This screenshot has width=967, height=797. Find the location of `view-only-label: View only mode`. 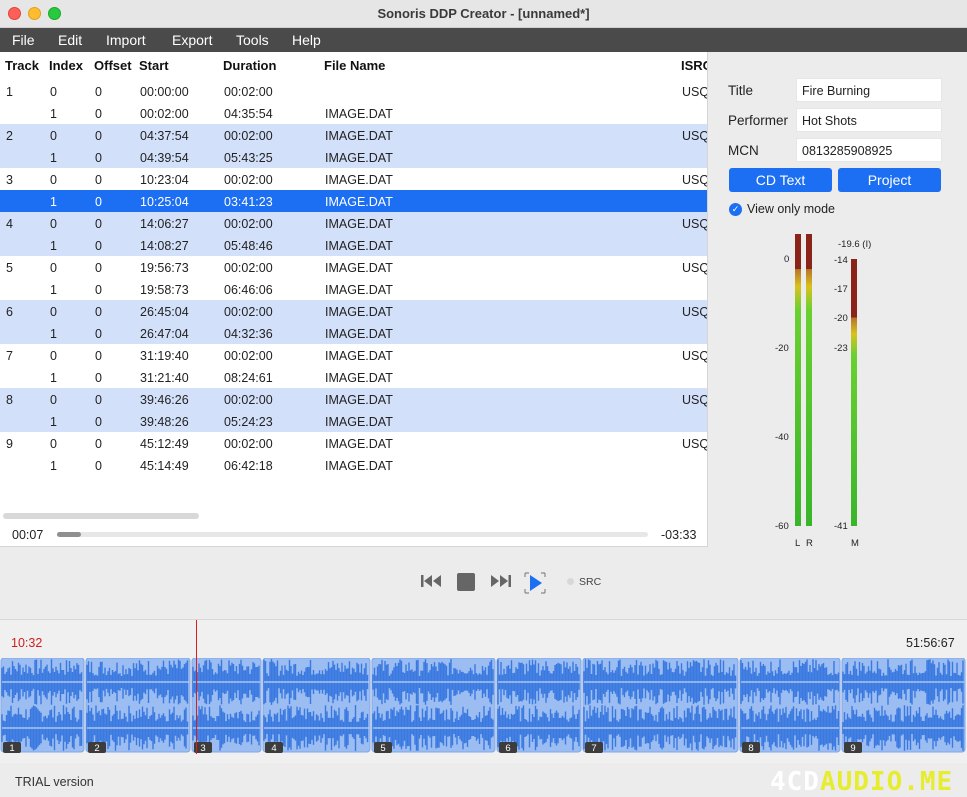

view-only-label: View only mode is located at coordinates (791, 209).